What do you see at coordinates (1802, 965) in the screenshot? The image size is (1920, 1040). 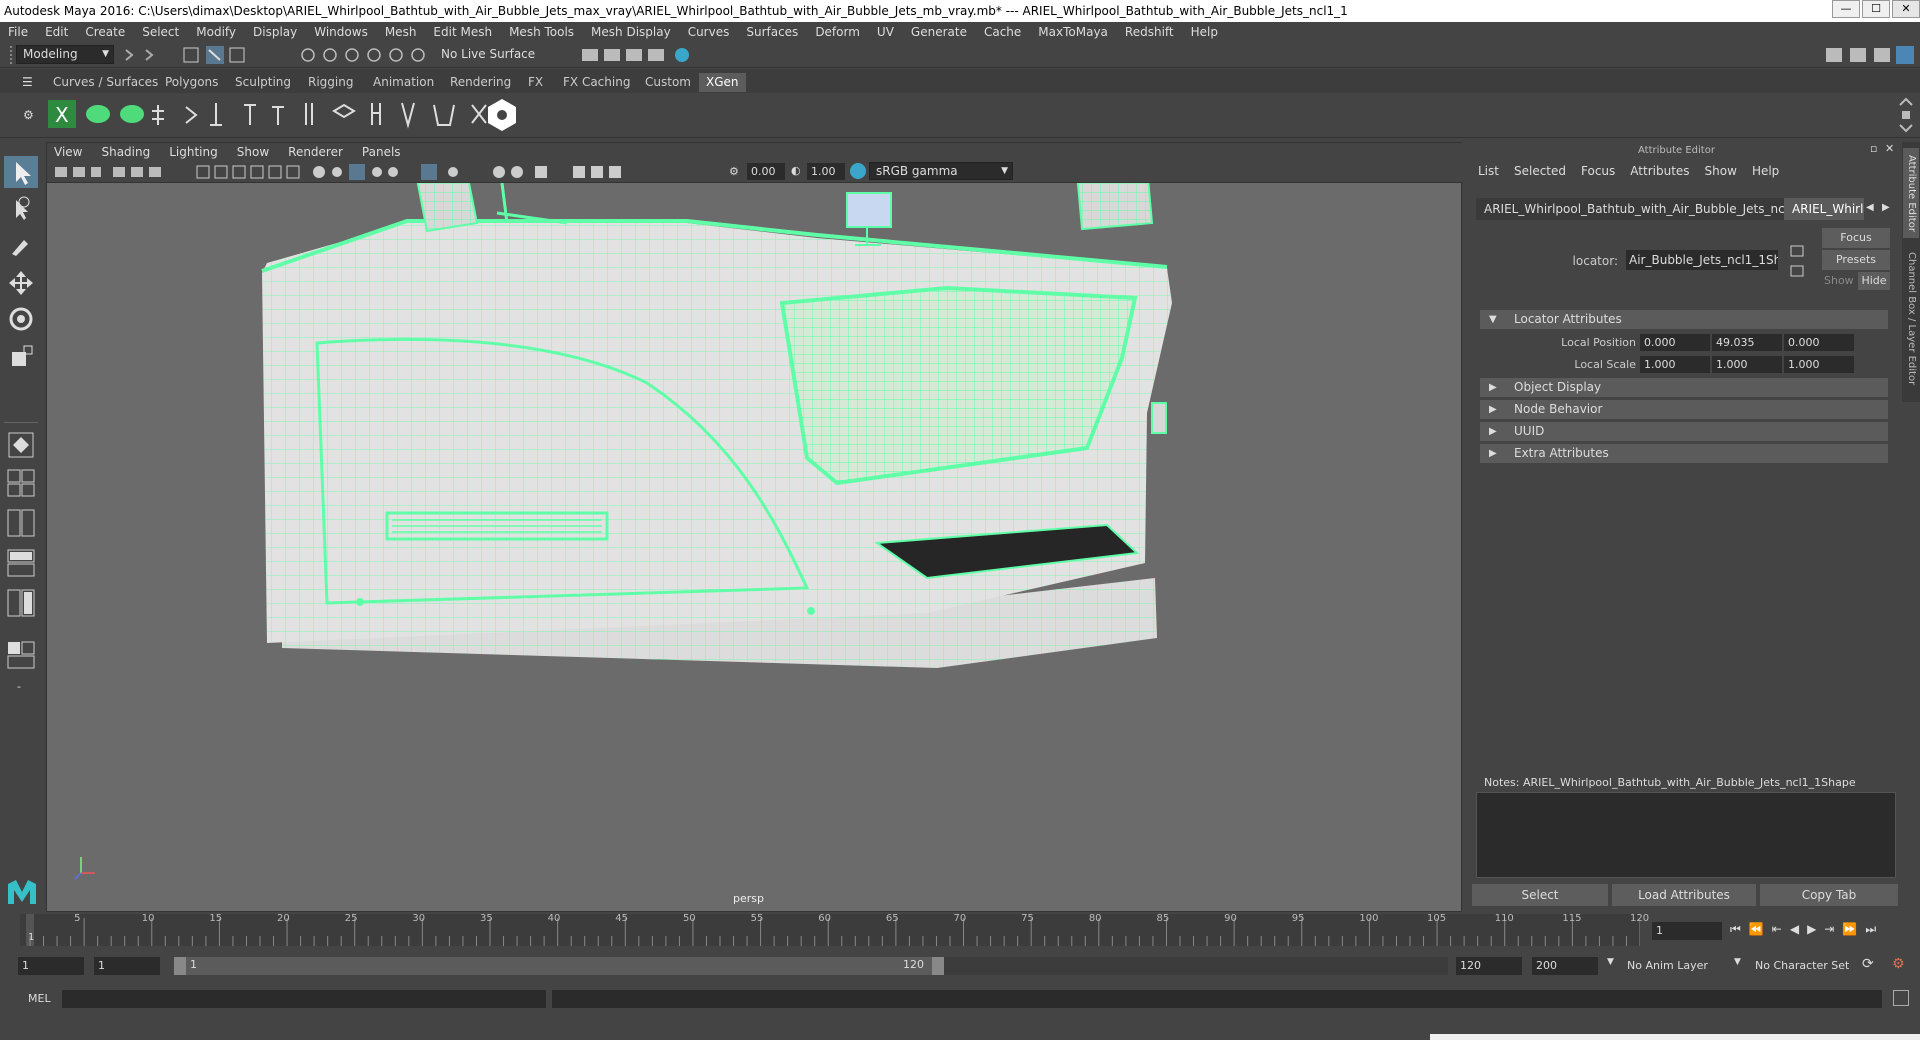 I see `character-set-dropdown: No Character Set` at bounding box center [1802, 965].